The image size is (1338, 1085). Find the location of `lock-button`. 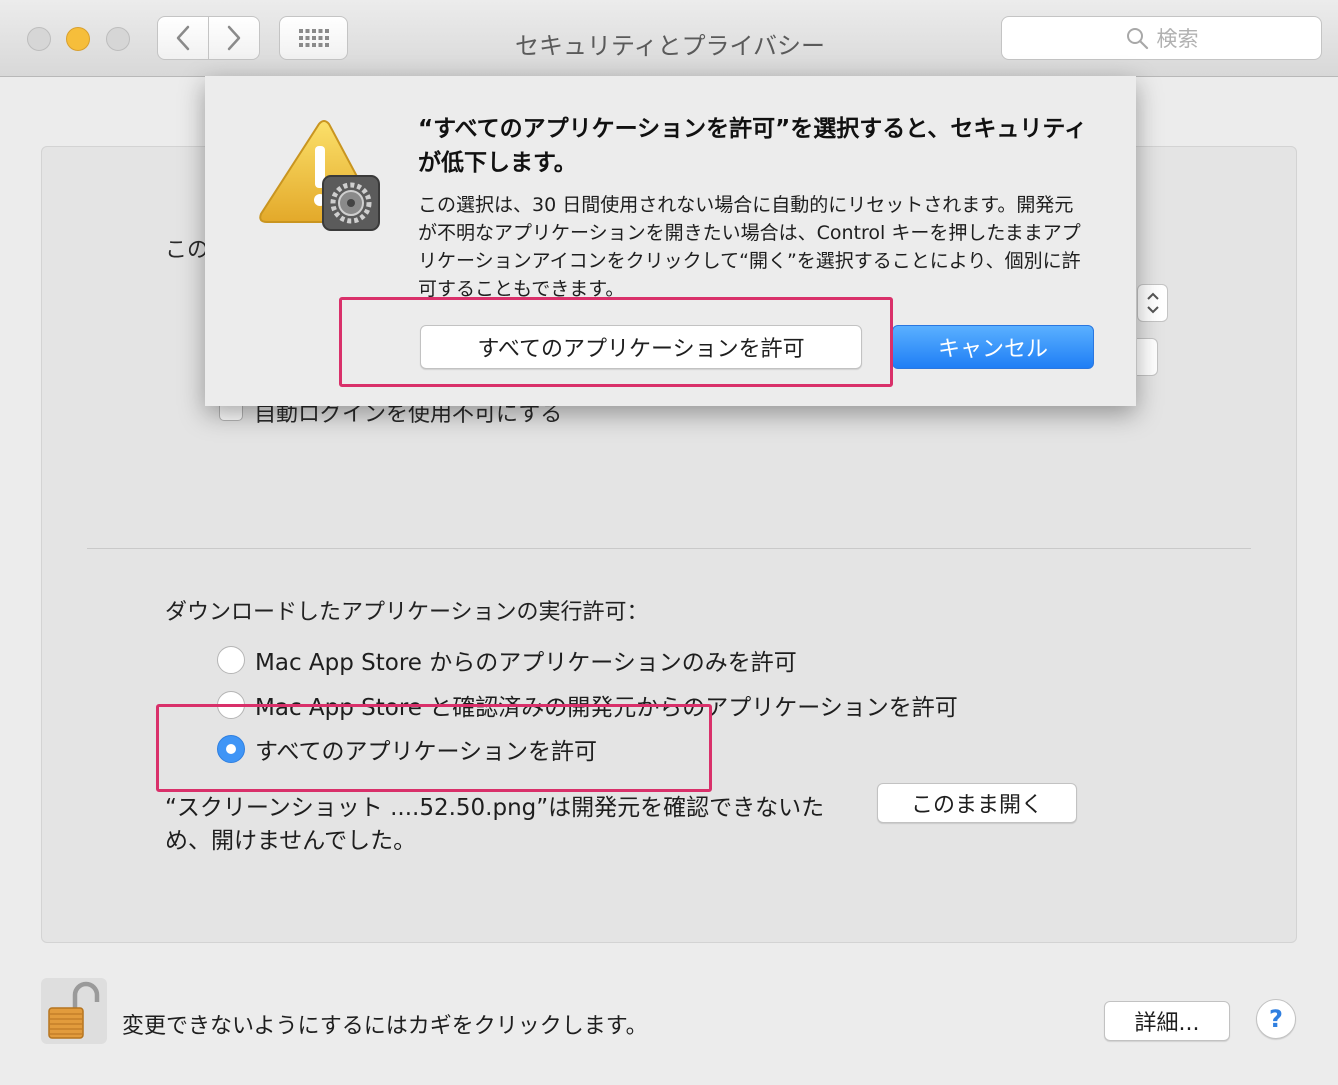

lock-button is located at coordinates (74, 1011).